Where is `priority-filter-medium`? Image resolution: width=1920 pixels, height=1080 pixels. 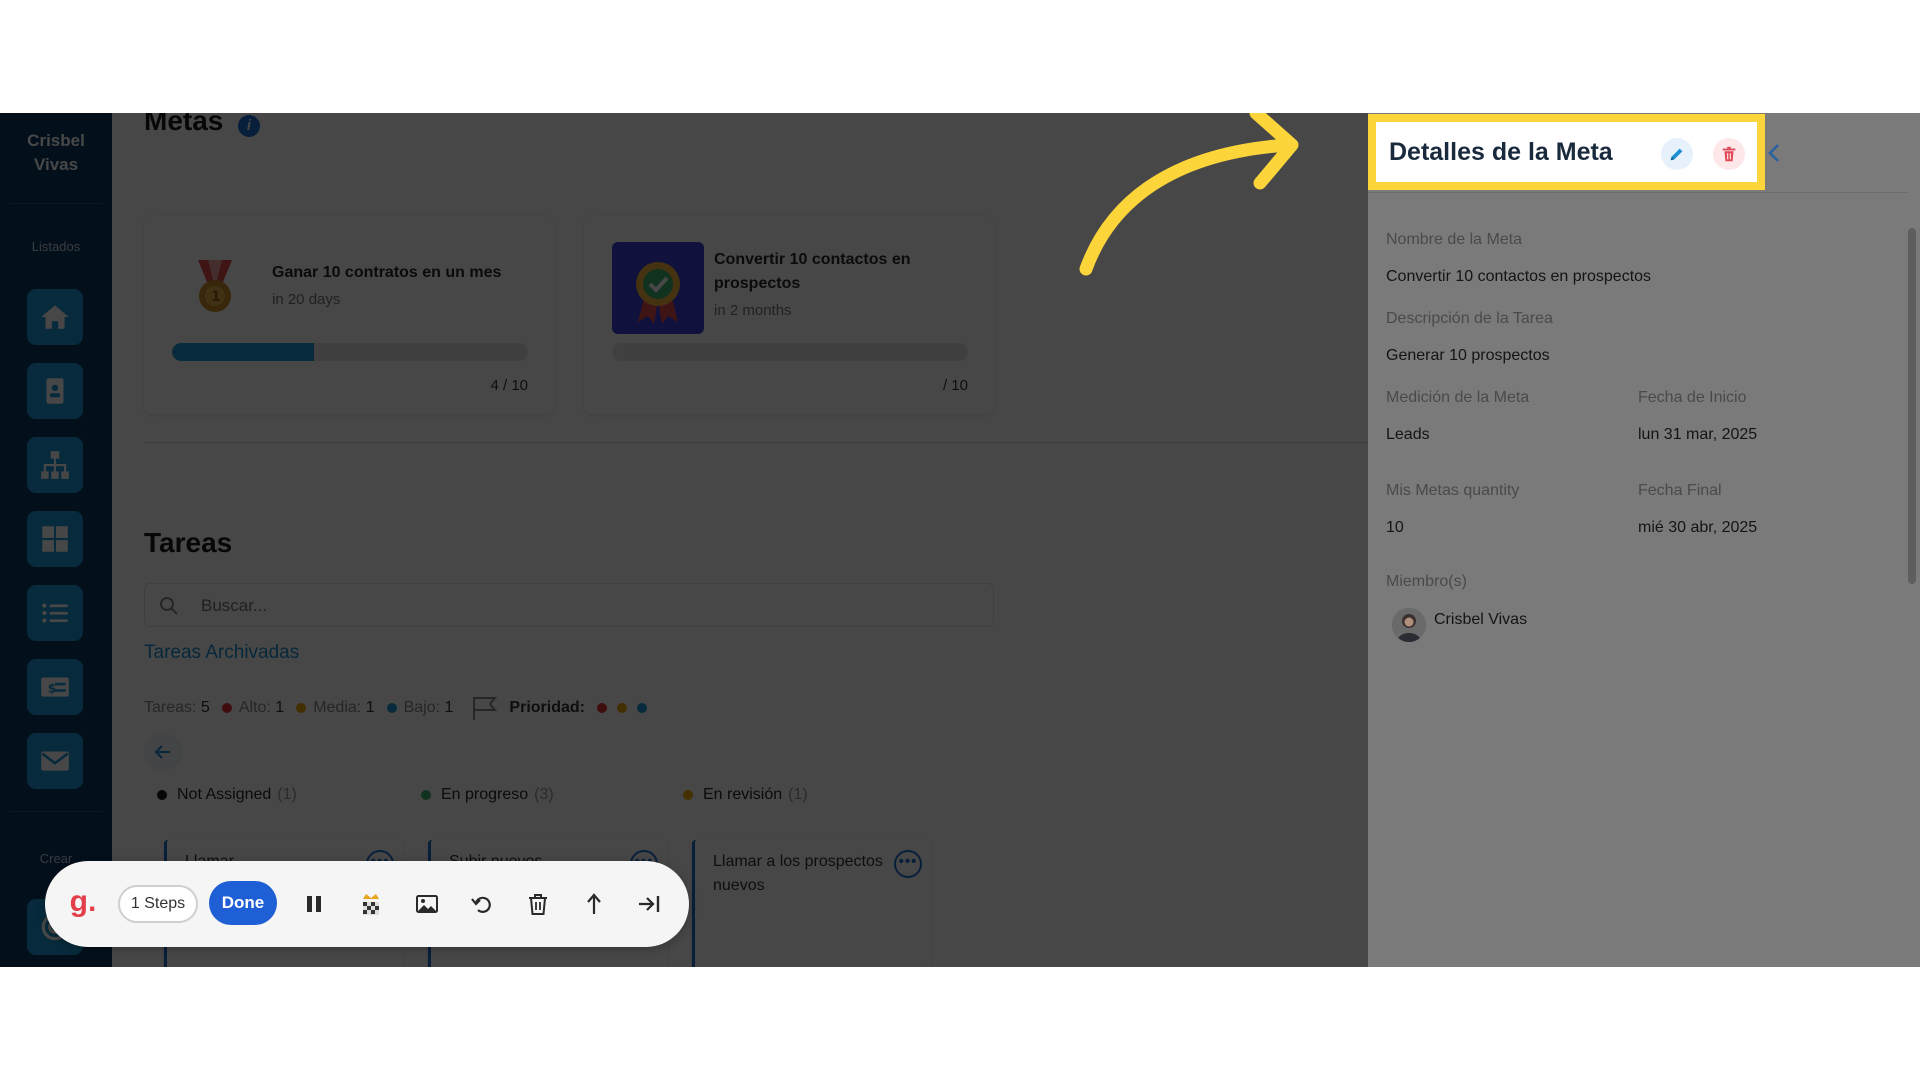 priority-filter-medium is located at coordinates (621, 708).